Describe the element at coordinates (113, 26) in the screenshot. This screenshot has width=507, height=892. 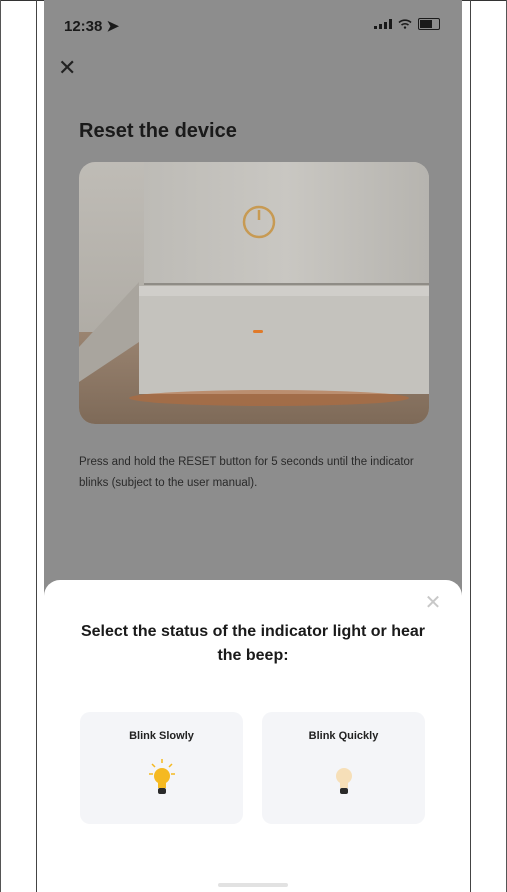
I see `location-arrow-icon: ➤` at that location.